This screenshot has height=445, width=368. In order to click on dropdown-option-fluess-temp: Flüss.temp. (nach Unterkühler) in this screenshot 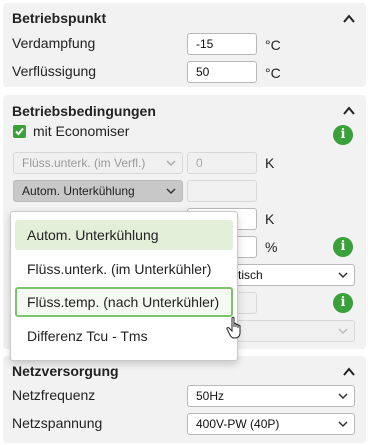, I will do `click(124, 302)`.